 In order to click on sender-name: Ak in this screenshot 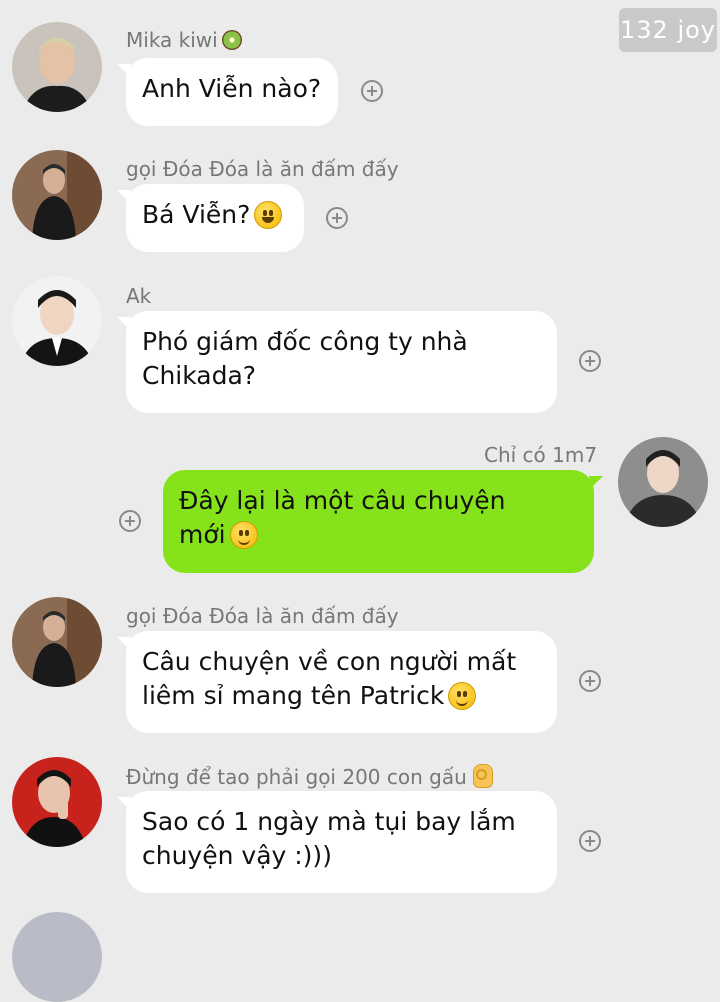, I will do `click(139, 296)`.